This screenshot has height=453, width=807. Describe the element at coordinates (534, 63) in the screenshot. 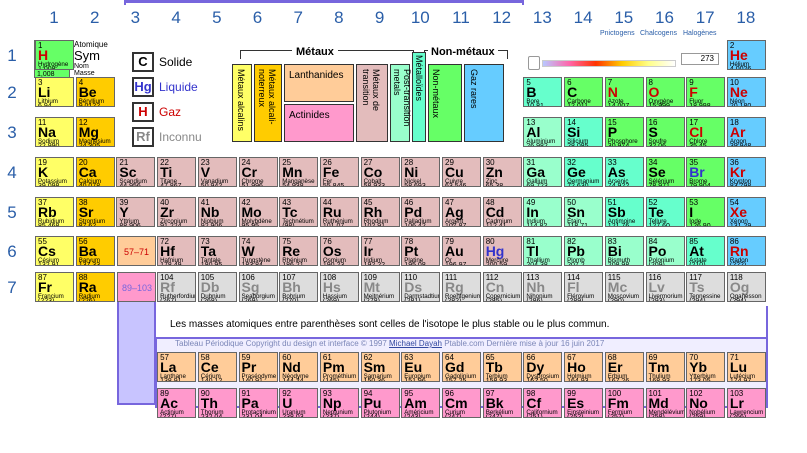

I see `slider-handle` at that location.